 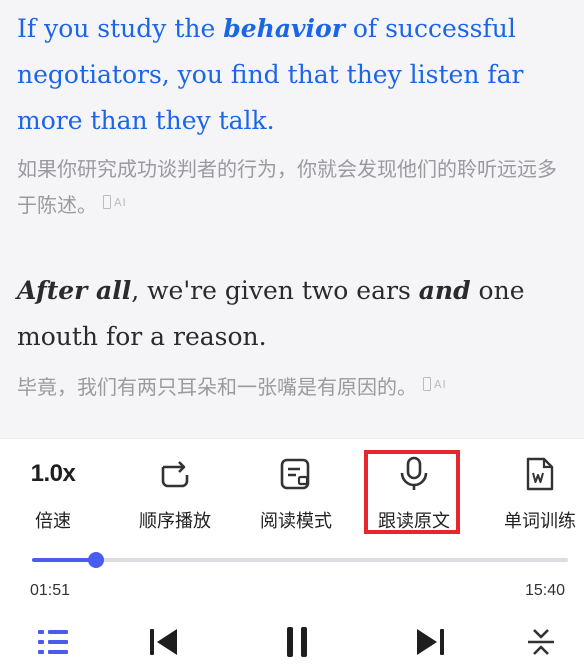 I want to click on playlist-button, so click(x=53, y=644).